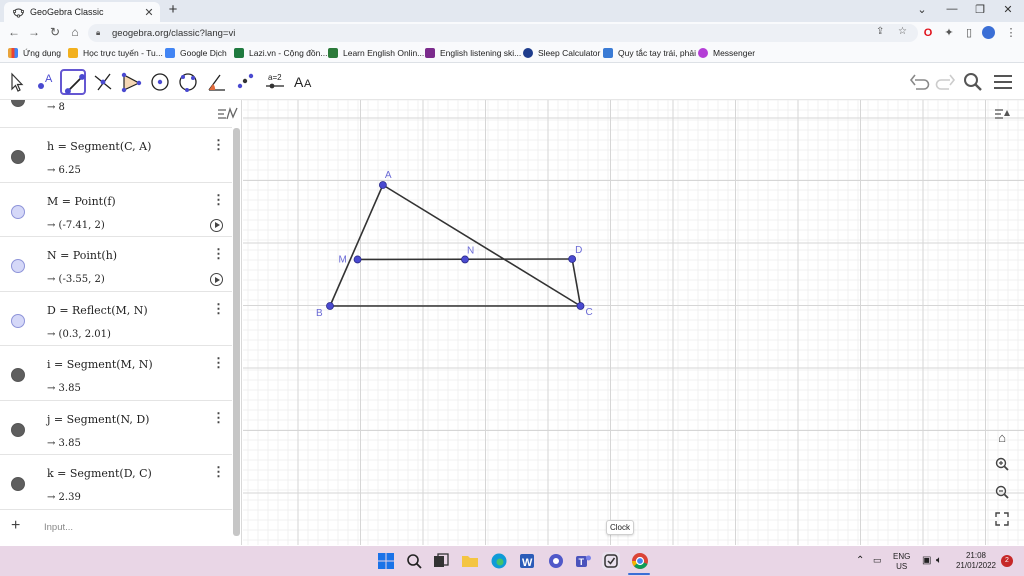 This screenshot has width=1024, height=576. Describe the element at coordinates (98, 419) in the screenshot. I see `algebra-definition: j = Segment(N, D)` at that location.